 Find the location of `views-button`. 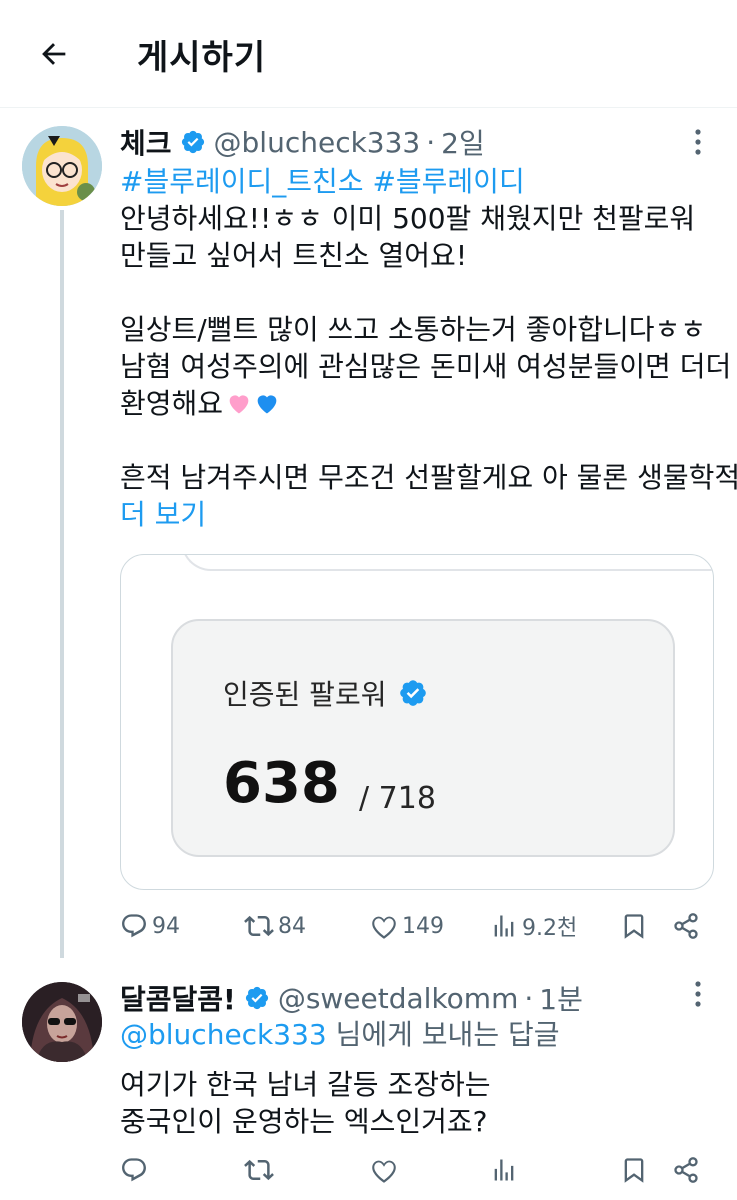

views-button is located at coordinates (504, 1170).